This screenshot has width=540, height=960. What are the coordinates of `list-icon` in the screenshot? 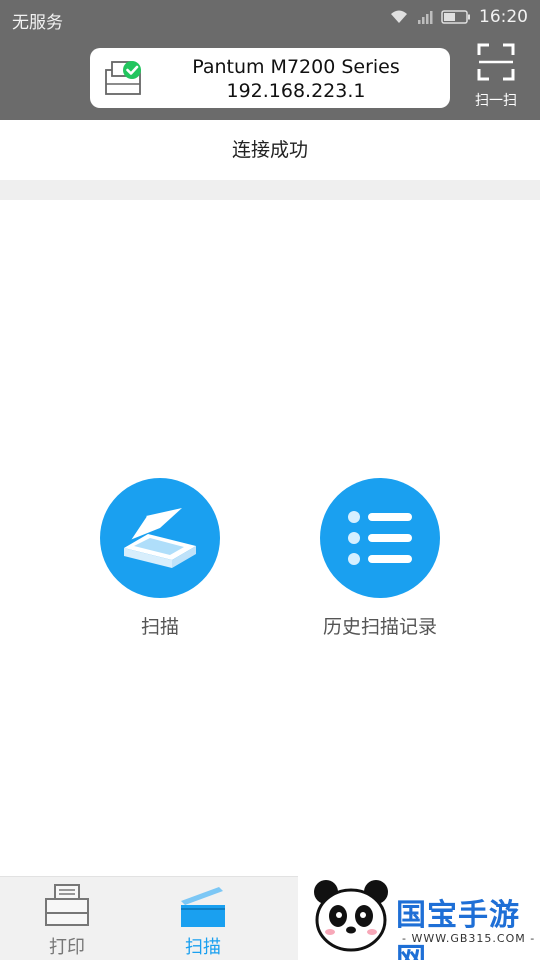 It's located at (380, 538).